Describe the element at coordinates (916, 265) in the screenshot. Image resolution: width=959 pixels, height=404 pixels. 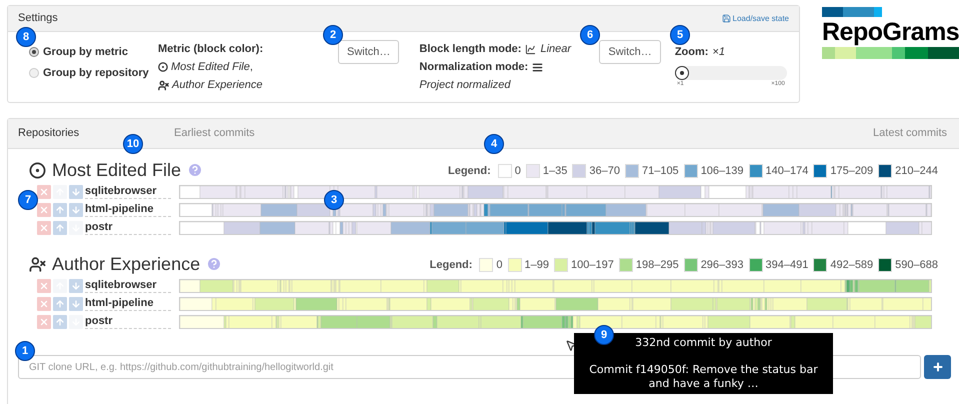
I see `legend-range: 590–688` at that location.